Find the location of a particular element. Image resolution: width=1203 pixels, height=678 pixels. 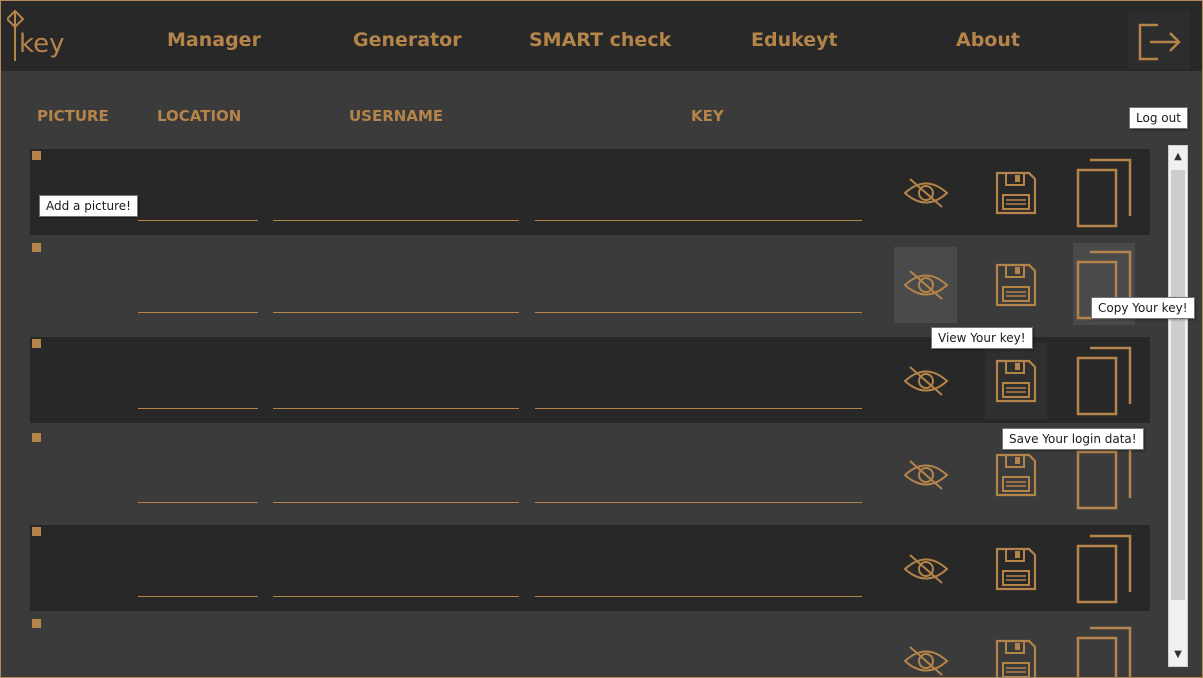

nav-edukeyt: Edukeyt is located at coordinates (794, 40).